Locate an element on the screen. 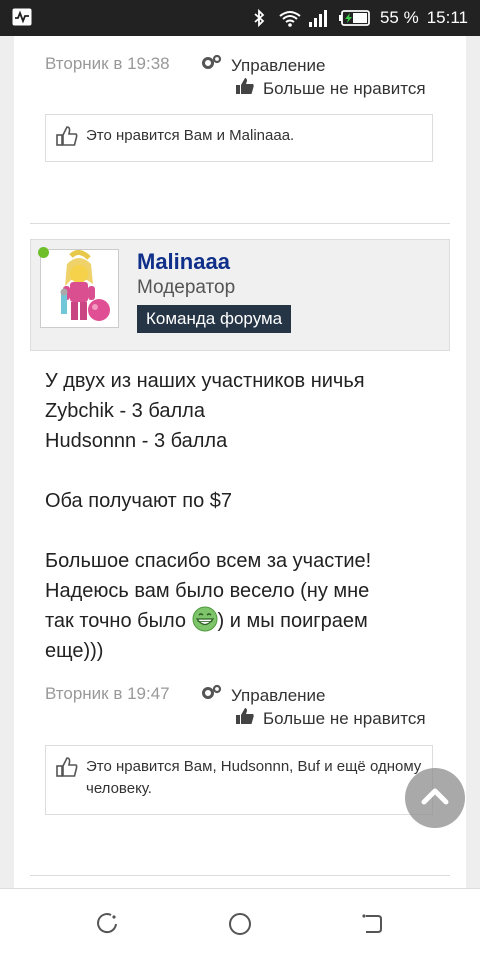 The height and width of the screenshot is (960, 480). battery-percent: 55 % is located at coordinates (399, 17).